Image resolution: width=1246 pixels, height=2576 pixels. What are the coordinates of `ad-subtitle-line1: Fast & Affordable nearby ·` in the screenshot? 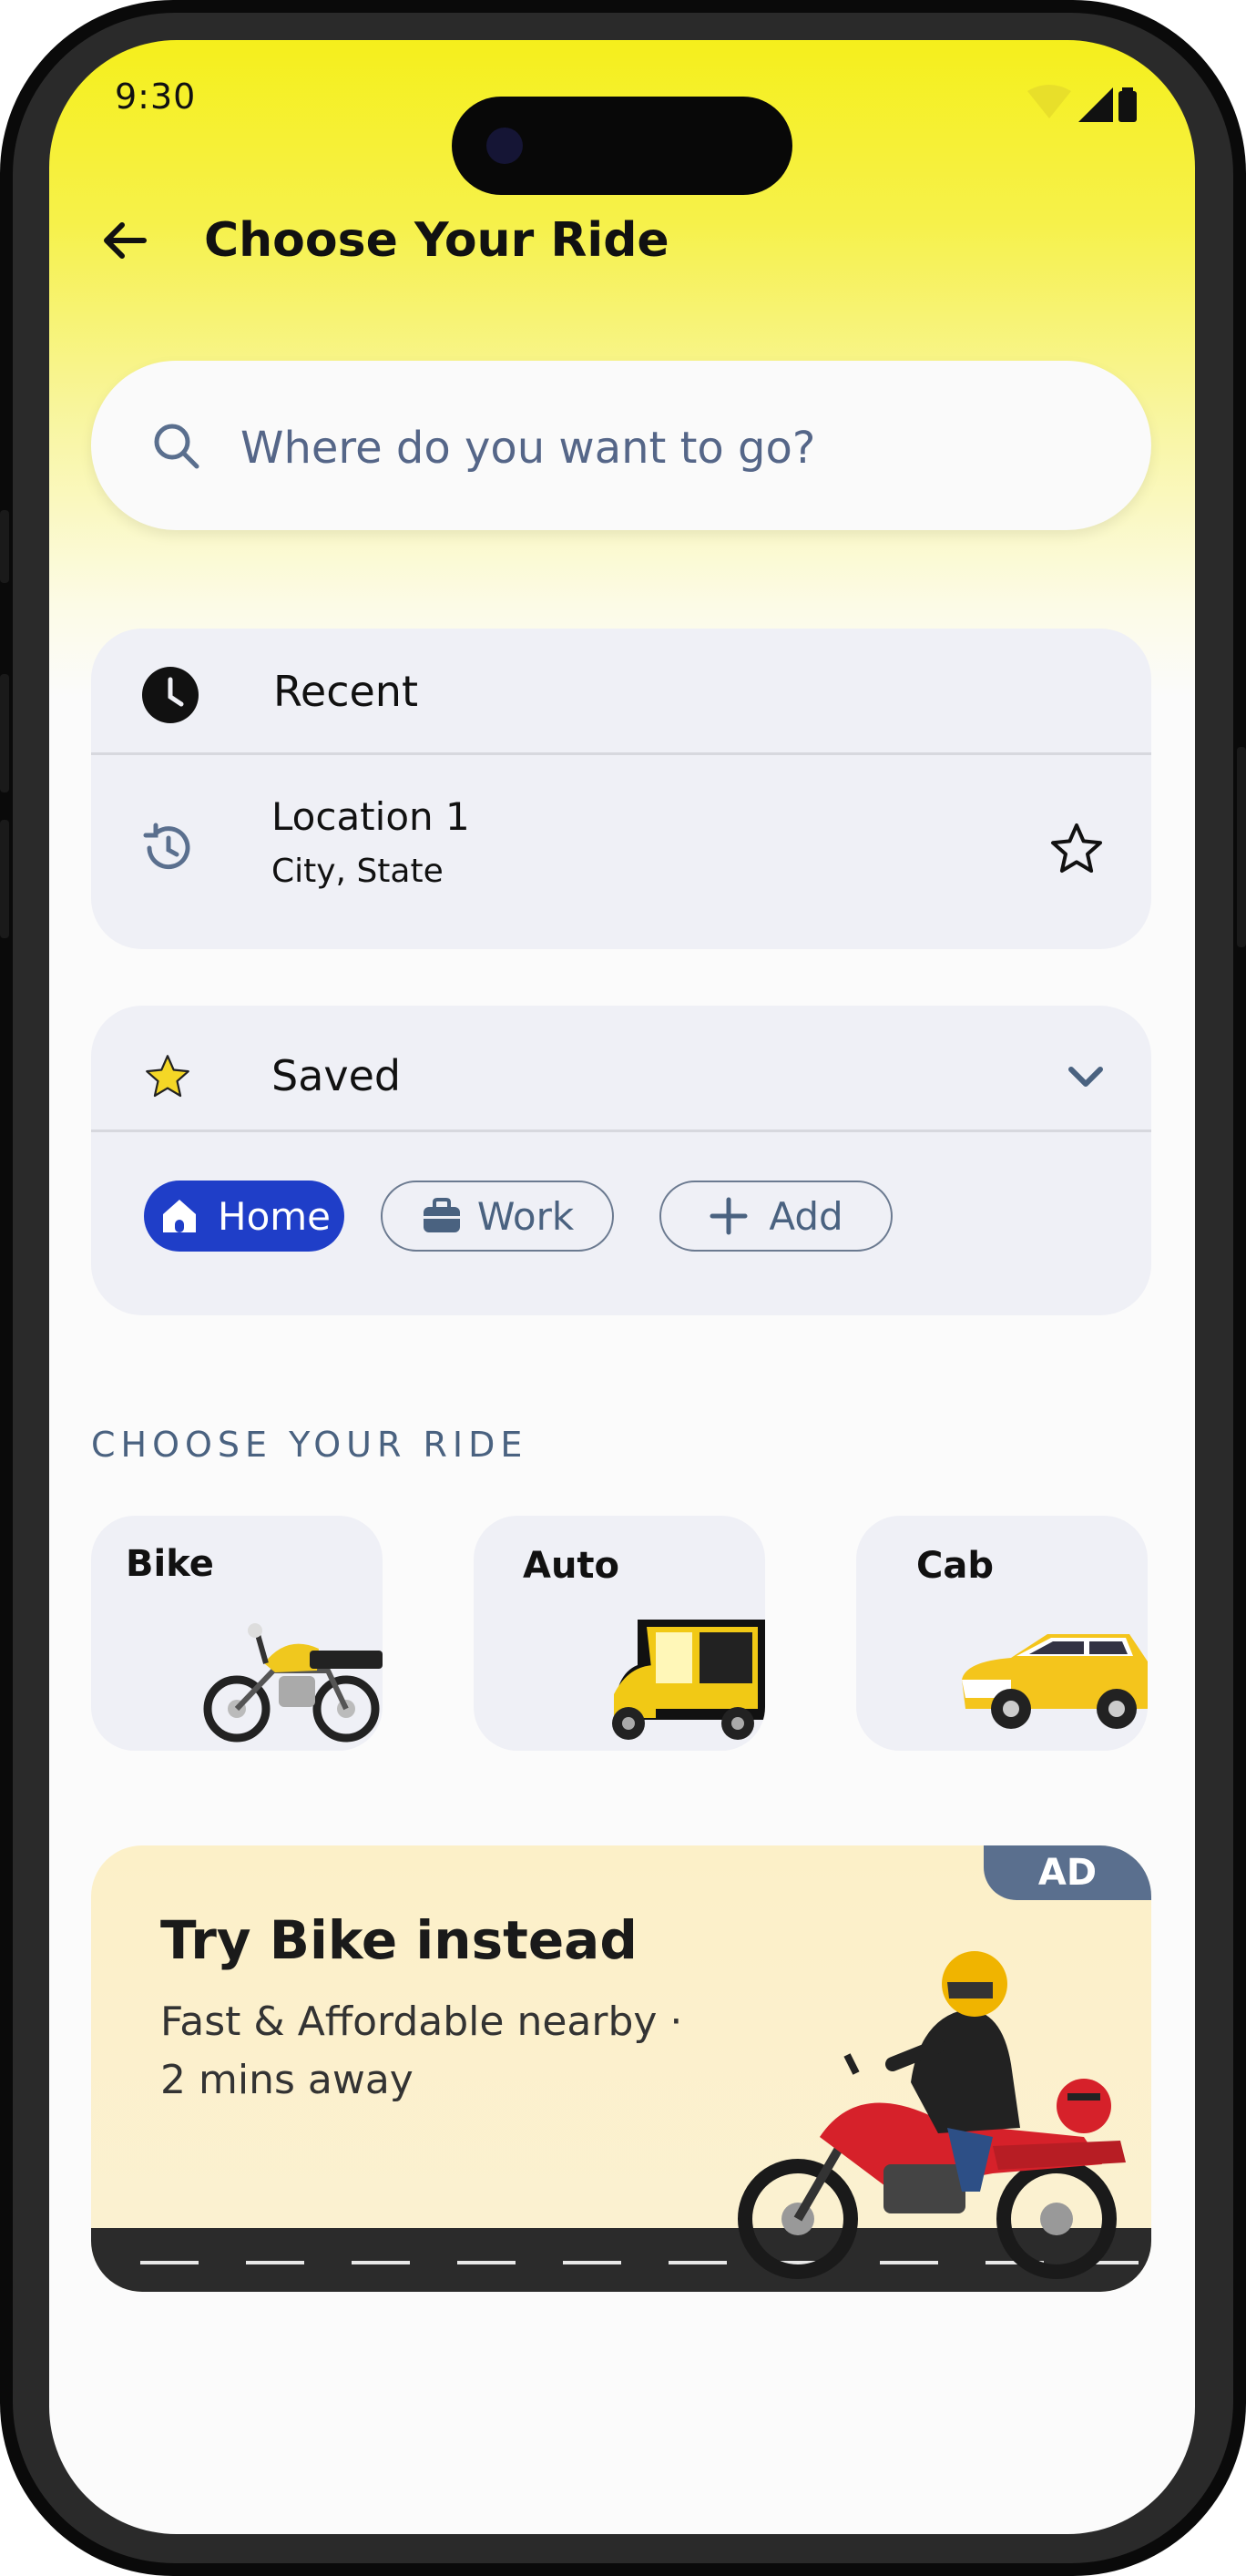 It's located at (421, 2021).